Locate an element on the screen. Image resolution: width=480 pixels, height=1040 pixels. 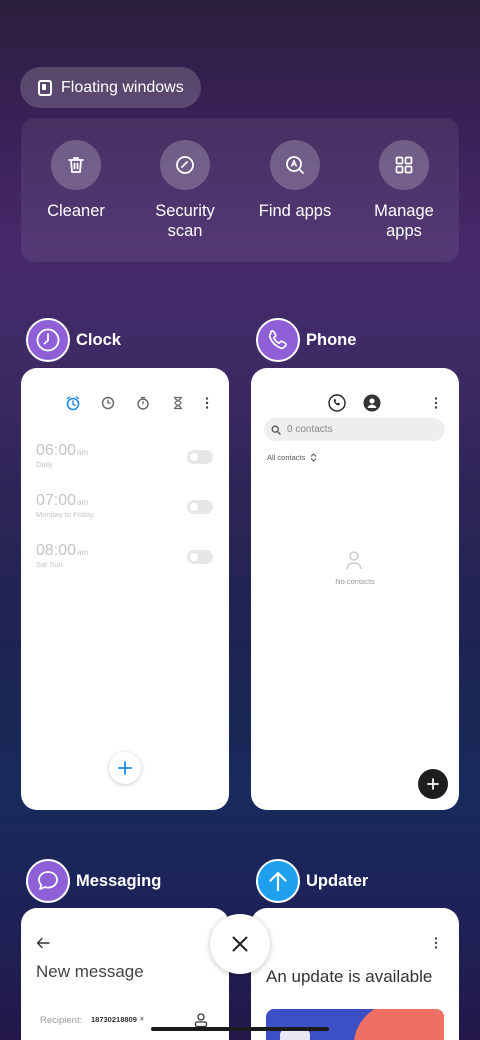
alarm-time: 06:00 is located at coordinates (56, 450).